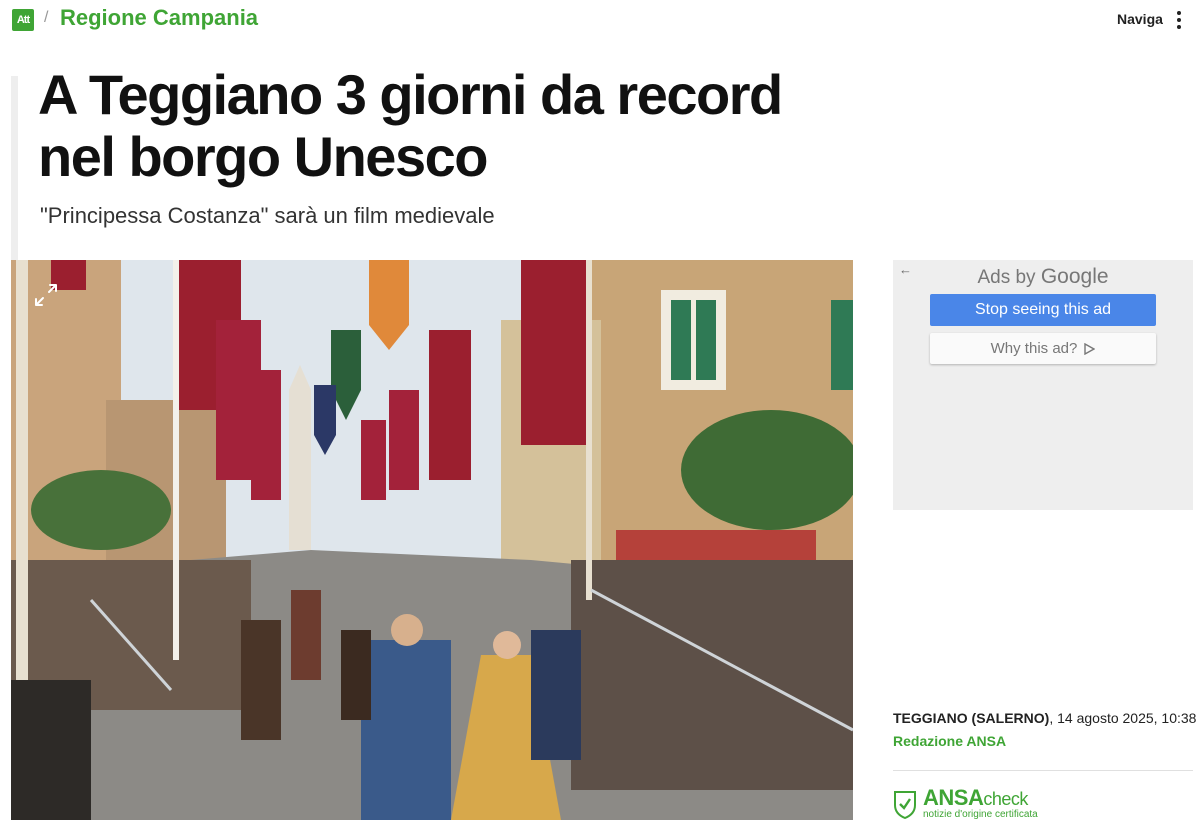  I want to click on naviga-button: Naviga, so click(1140, 19).